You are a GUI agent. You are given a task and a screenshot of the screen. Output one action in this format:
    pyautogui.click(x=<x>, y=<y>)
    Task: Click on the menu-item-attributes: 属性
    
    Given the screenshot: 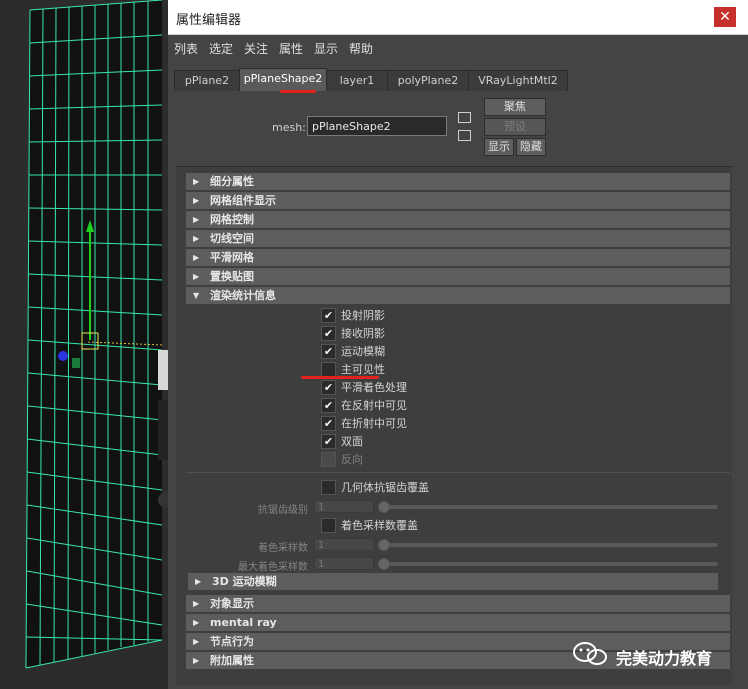 What is the action you would take?
    pyautogui.click(x=291, y=48)
    